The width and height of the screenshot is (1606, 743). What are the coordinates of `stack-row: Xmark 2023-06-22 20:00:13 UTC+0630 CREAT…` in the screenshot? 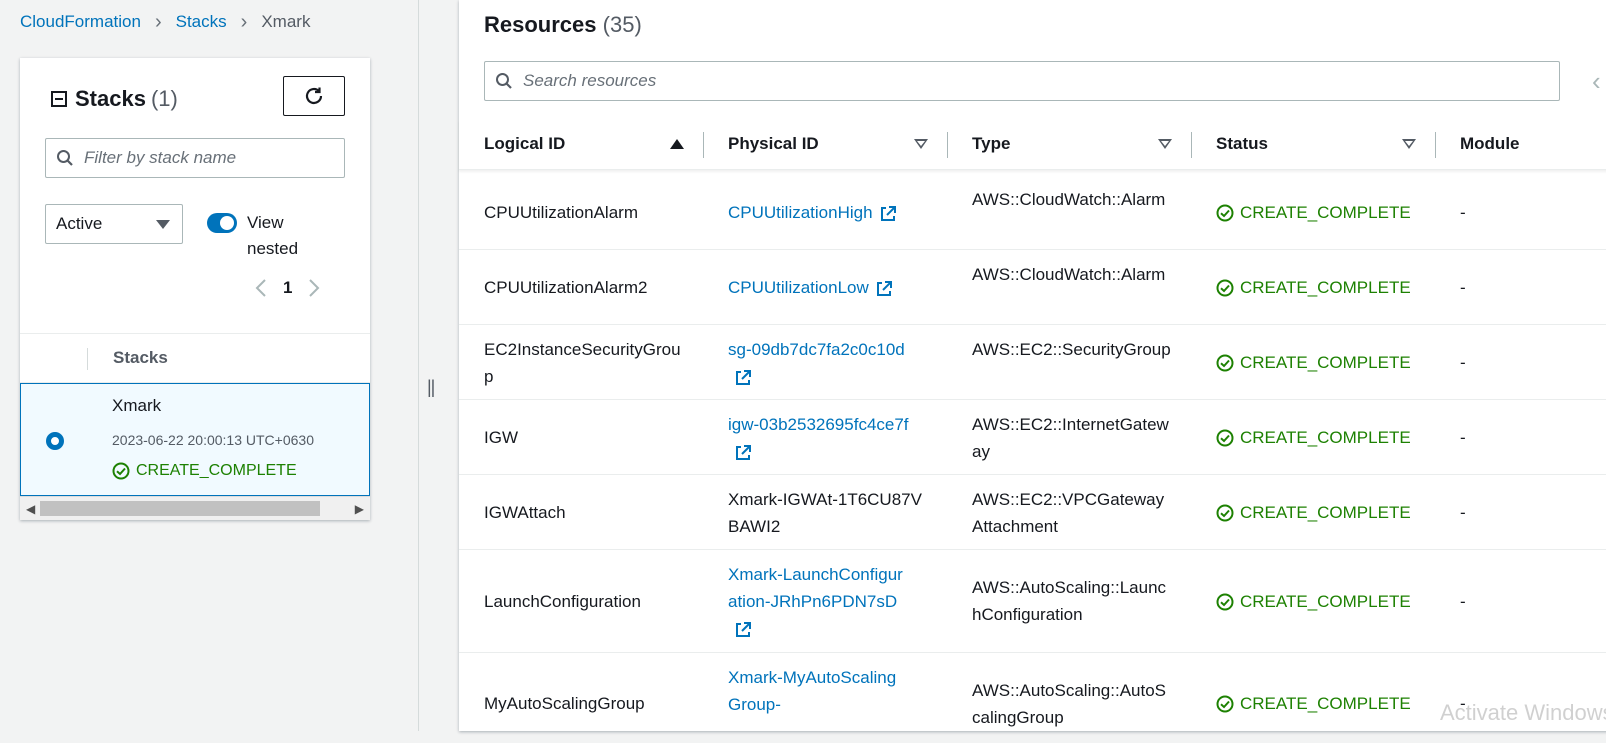 It's located at (195, 439).